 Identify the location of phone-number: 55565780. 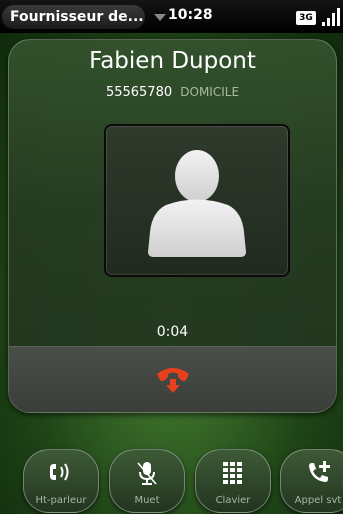
(139, 92).